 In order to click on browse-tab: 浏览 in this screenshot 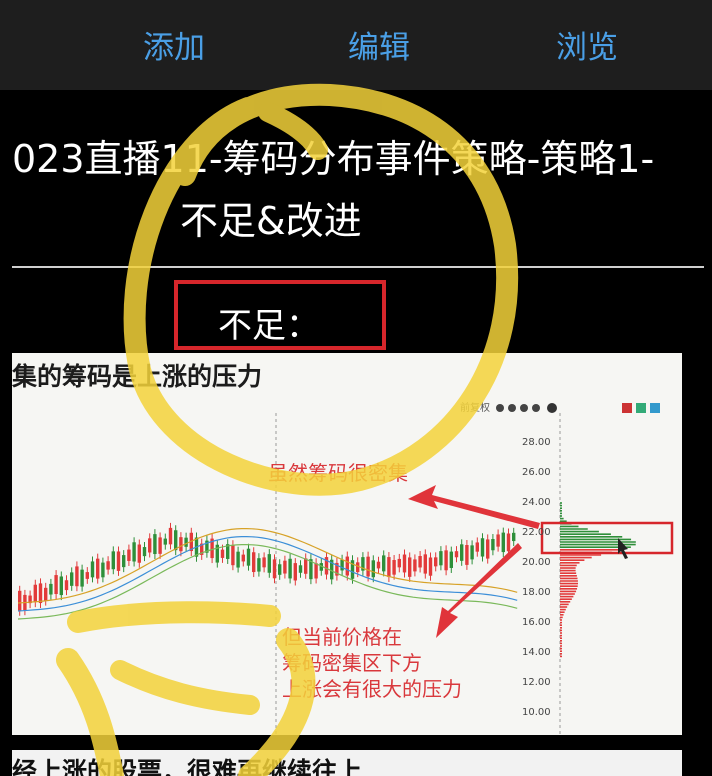, I will do `click(587, 44)`.